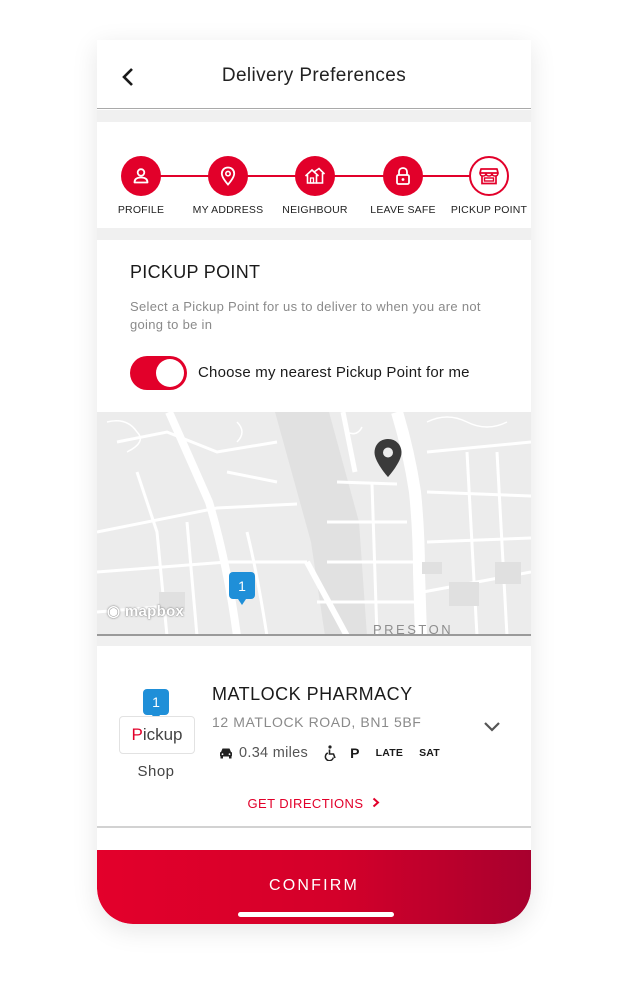 The image size is (637, 1000). What do you see at coordinates (334, 372) in the screenshot?
I see `toggle-label: Choose my nearest Pickup Point for me` at bounding box center [334, 372].